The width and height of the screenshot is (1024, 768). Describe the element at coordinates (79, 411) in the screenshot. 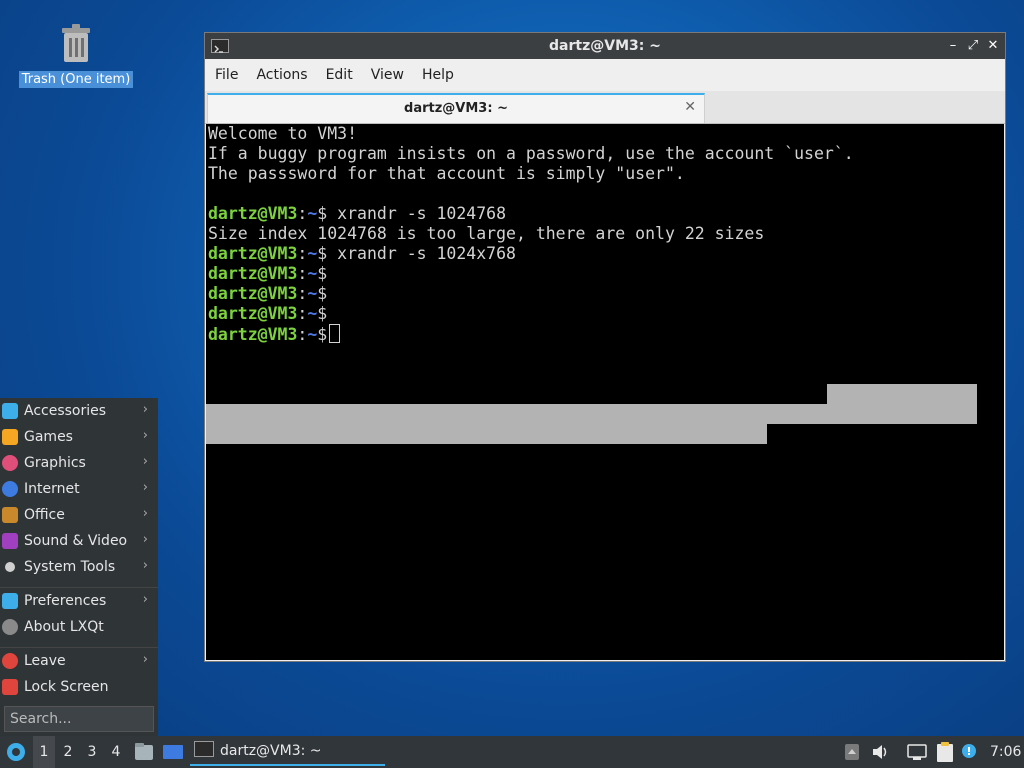

I see `menu-item-accessories: Accessories ›` at that location.